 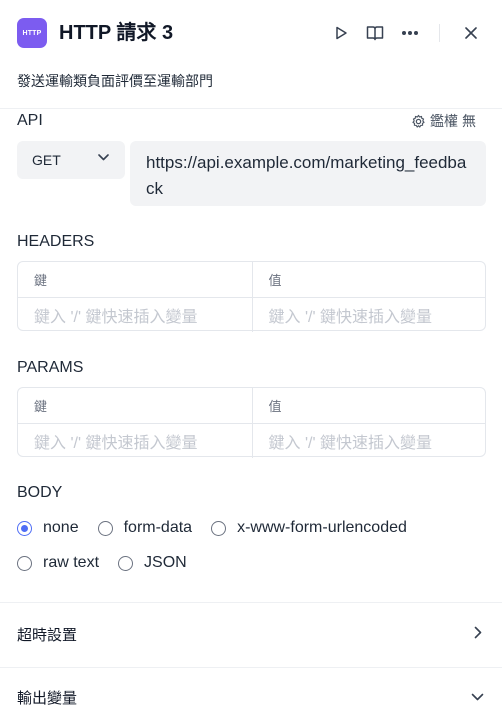 What do you see at coordinates (439, 33) in the screenshot?
I see `header-divider` at bounding box center [439, 33].